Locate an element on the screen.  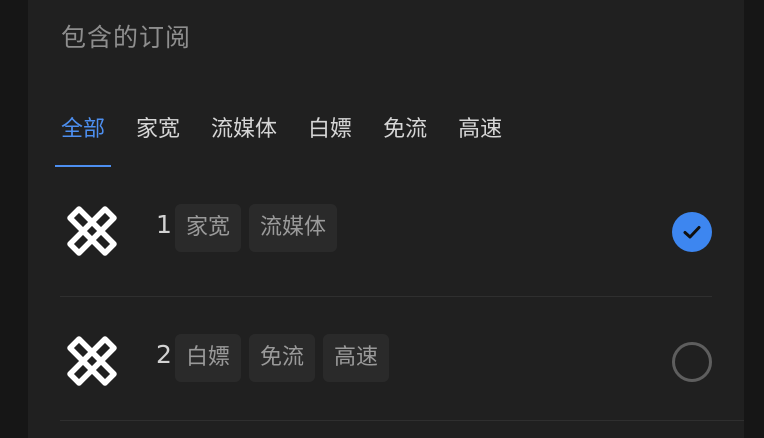
tag-chip: 家宽 is located at coordinates (208, 228).